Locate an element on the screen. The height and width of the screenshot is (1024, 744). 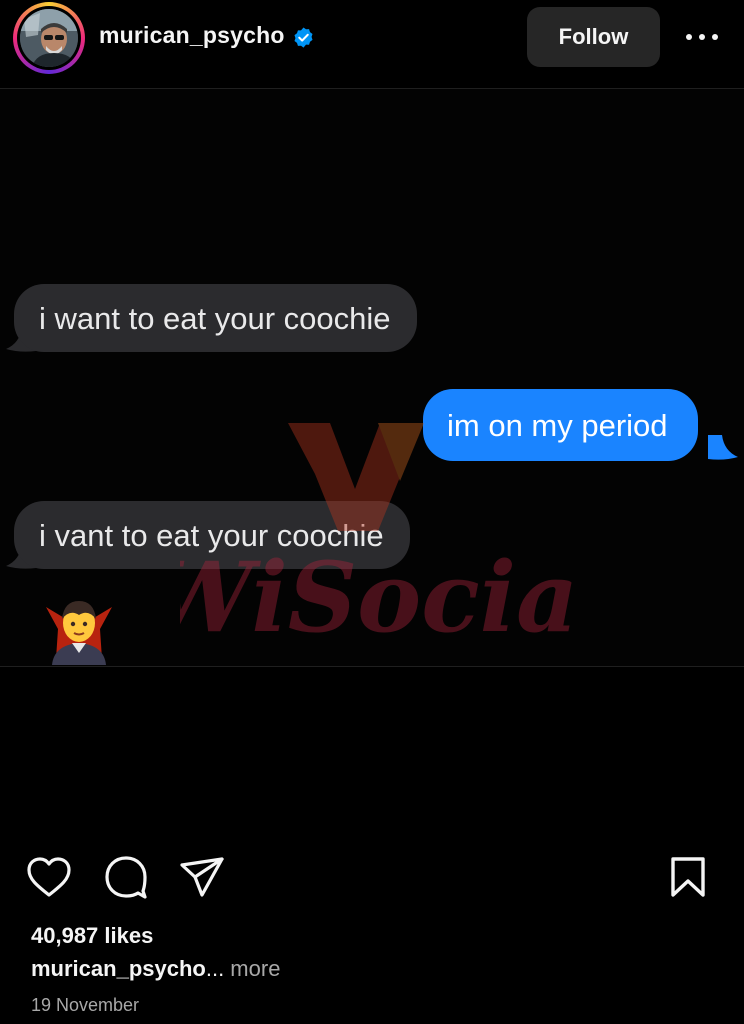
post-header: murican_psycho Follow is located at coordinates (372, 44).